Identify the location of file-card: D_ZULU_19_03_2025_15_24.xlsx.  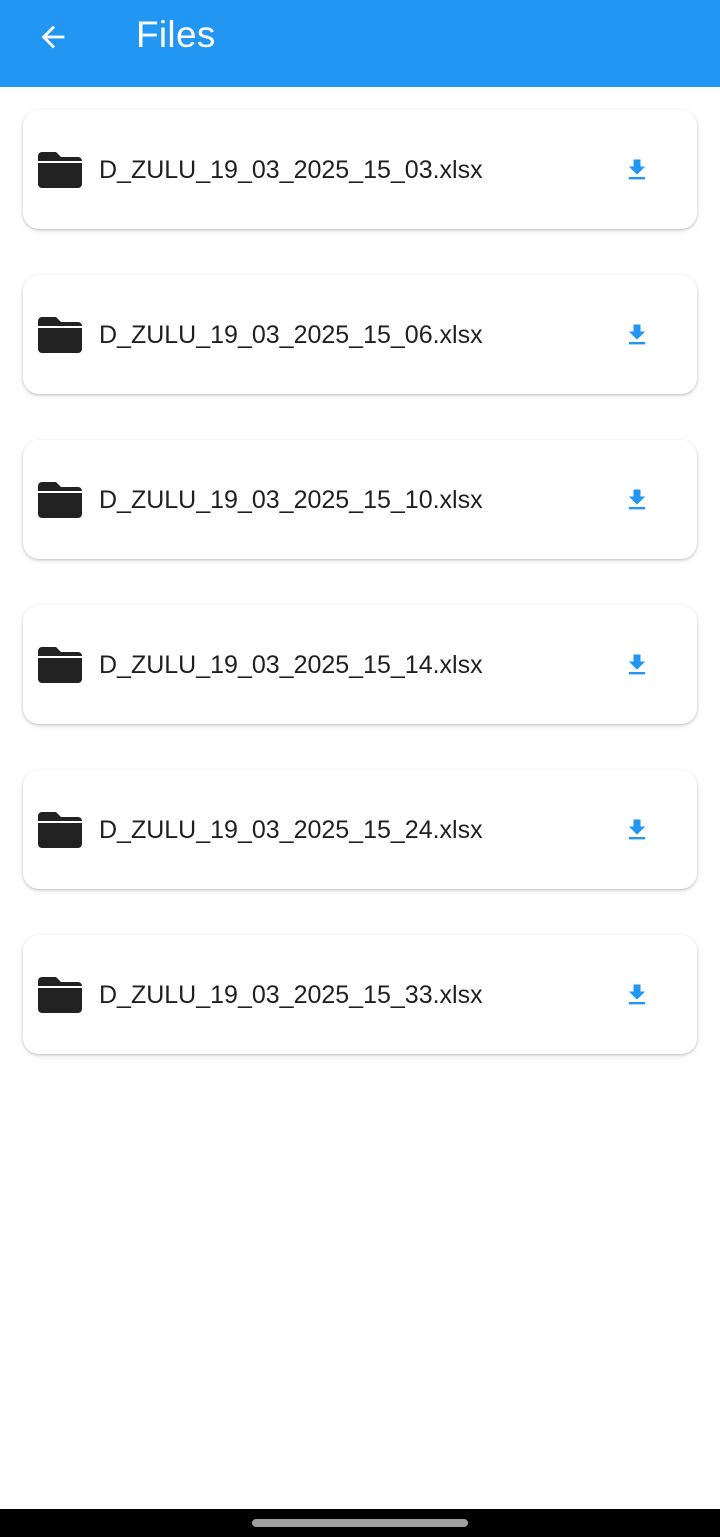
(360, 829).